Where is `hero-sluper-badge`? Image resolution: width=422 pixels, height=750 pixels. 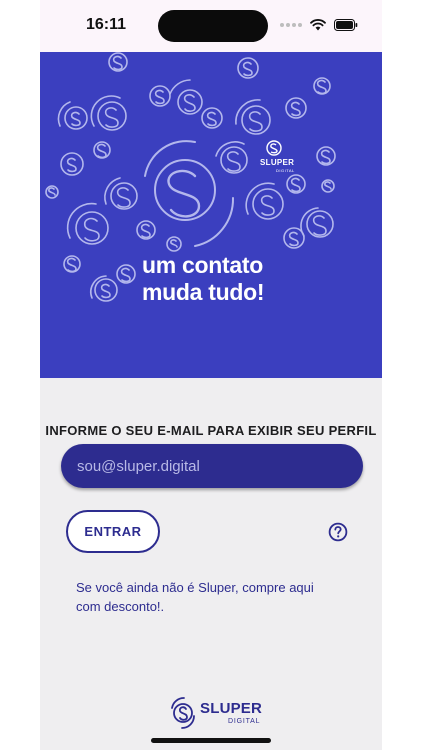 hero-sluper-badge is located at coordinates (274, 148).